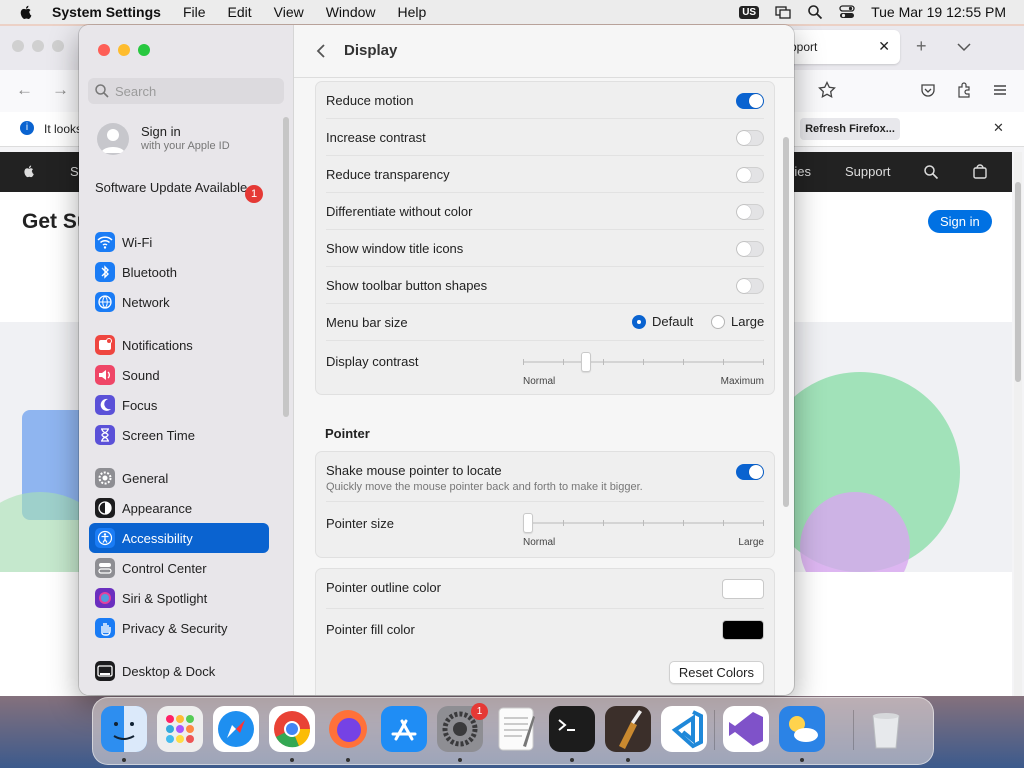 This screenshot has width=1024, height=768. I want to click on sidebar-item-focus: Focus, so click(179, 405).